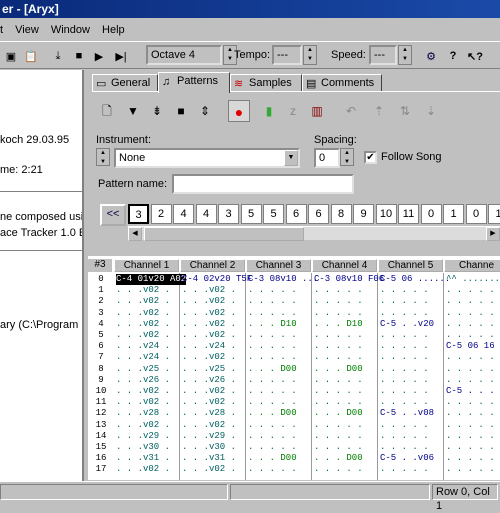  I want to click on order-cell: 1, so click(494, 214).